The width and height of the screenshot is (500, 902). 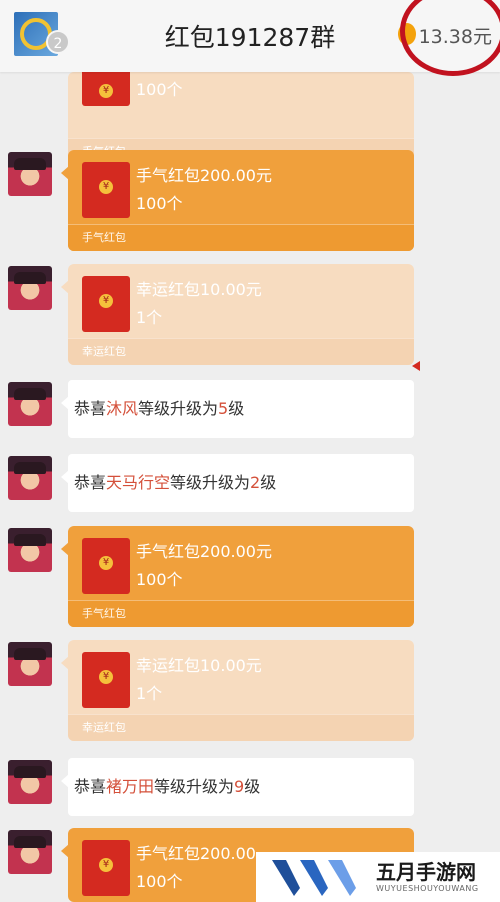 I want to click on message-level: 2, so click(x=255, y=482).